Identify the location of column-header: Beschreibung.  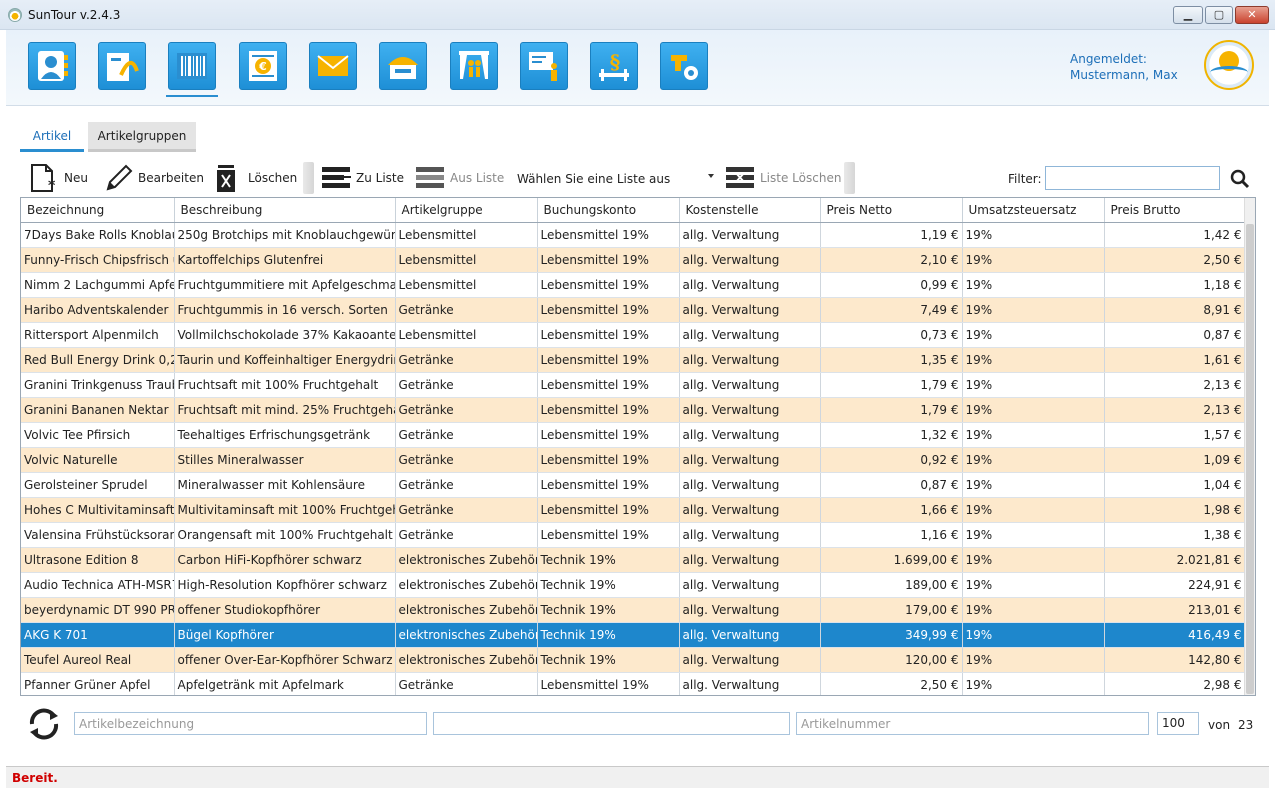
(285, 210).